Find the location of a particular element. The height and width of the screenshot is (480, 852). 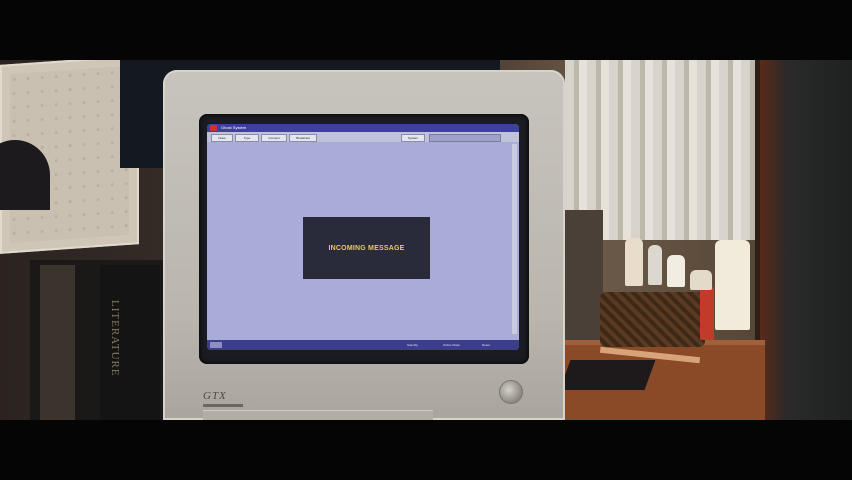

status-item-reset: Reset is located at coordinates (491, 345).